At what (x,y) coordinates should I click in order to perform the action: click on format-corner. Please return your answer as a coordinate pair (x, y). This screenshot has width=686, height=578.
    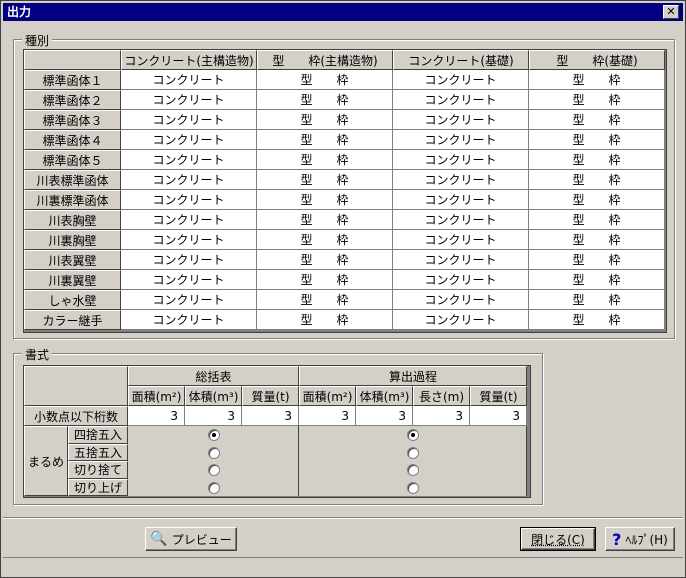
    Looking at the image, I should click on (76, 386).